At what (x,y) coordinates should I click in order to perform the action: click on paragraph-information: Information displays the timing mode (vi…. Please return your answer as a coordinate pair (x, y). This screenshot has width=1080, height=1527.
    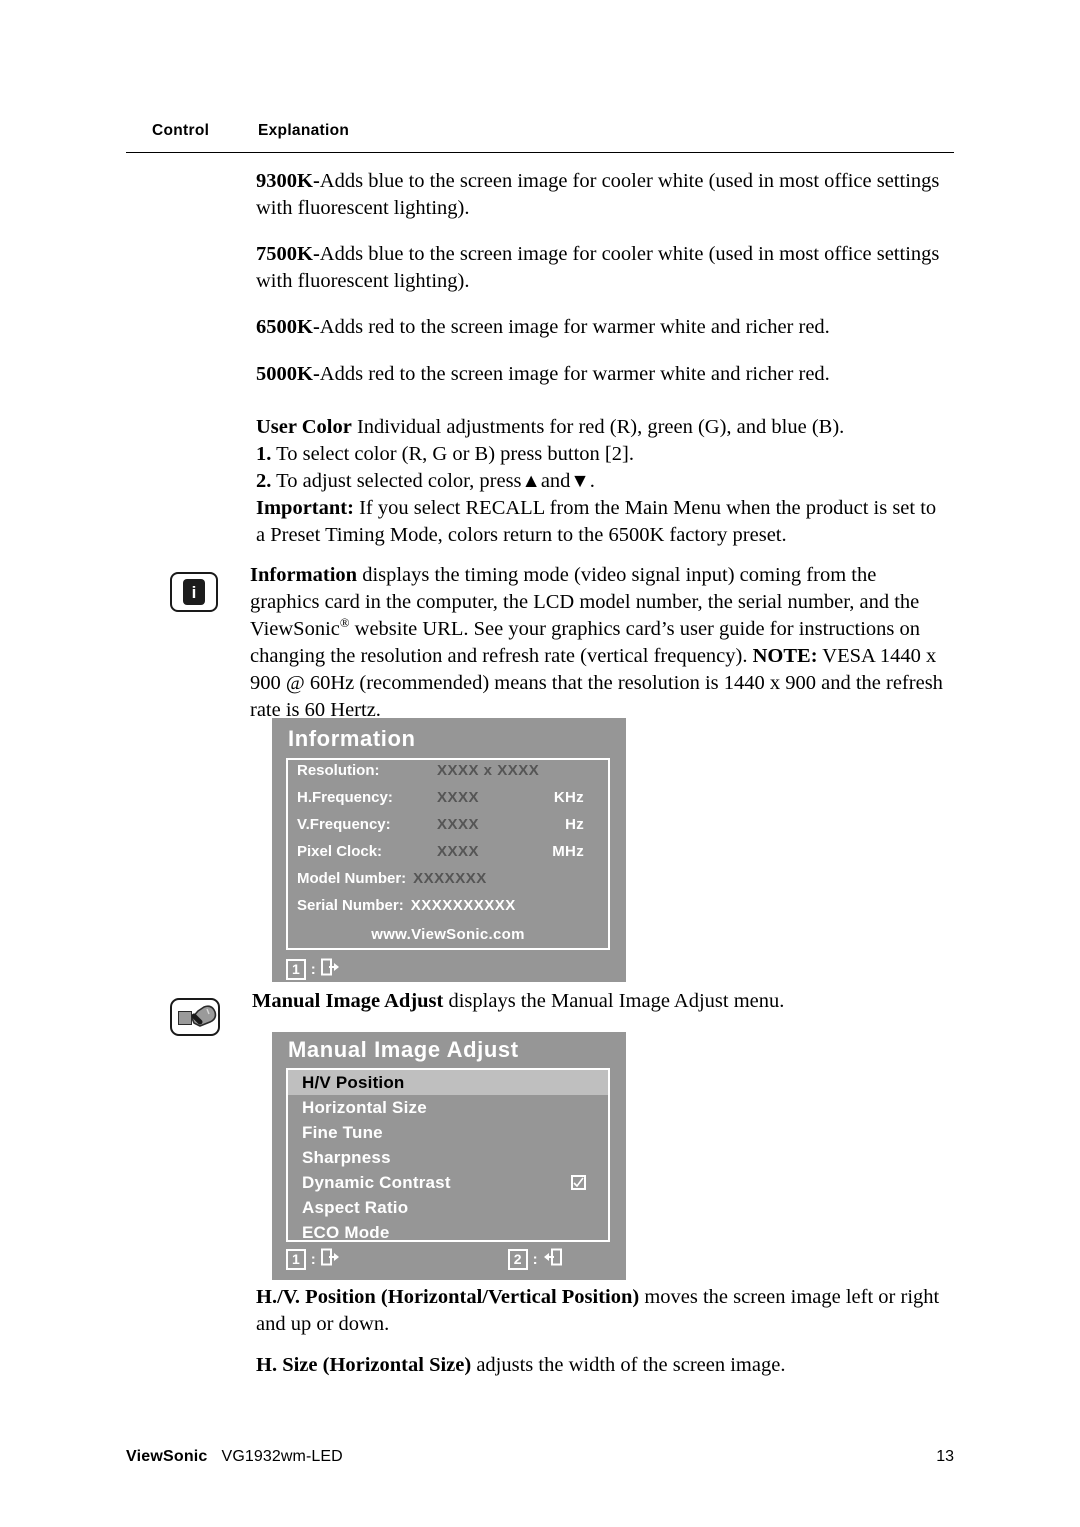
    Looking at the image, I should click on (600, 643).